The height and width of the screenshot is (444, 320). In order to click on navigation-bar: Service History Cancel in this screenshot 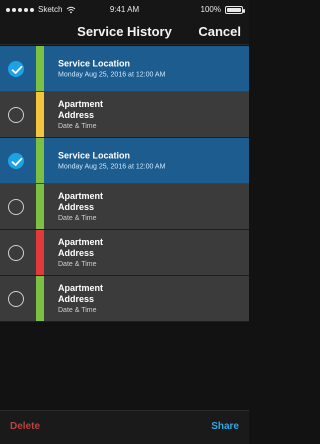, I will do `click(124, 32)`.